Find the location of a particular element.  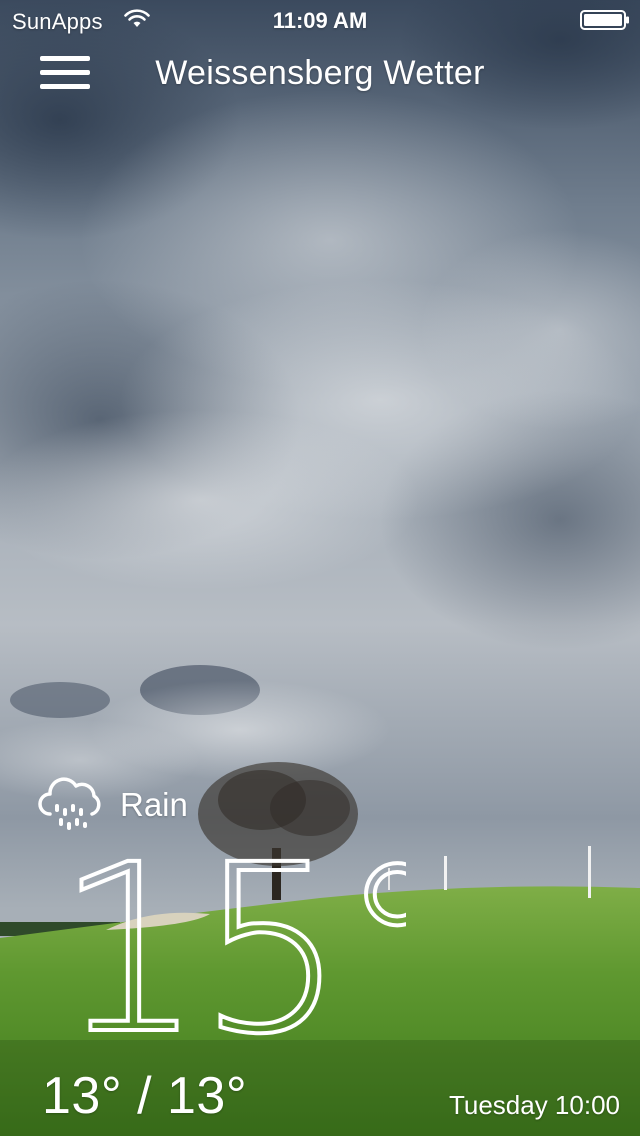

menu-button is located at coordinates (66, 74).